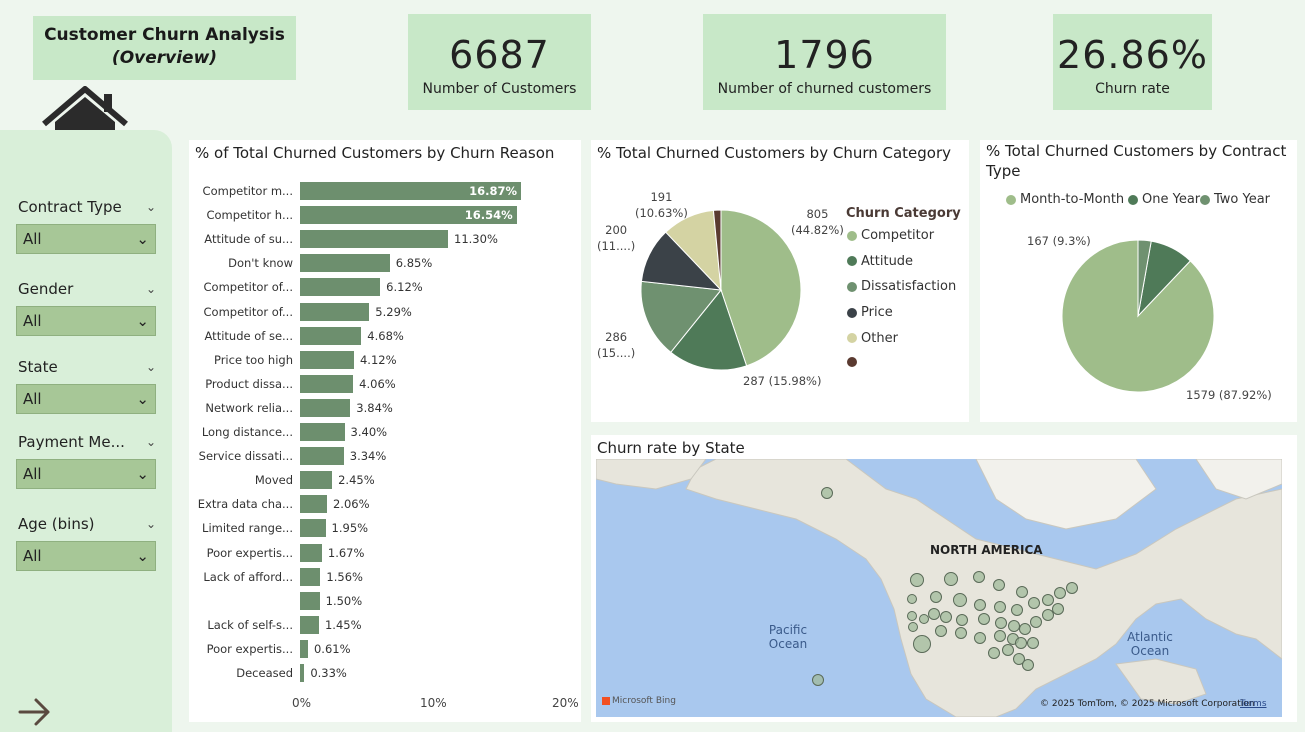 The width and height of the screenshot is (1305, 732). What do you see at coordinates (854, 361) in the screenshot?
I see `legend-item` at bounding box center [854, 361].